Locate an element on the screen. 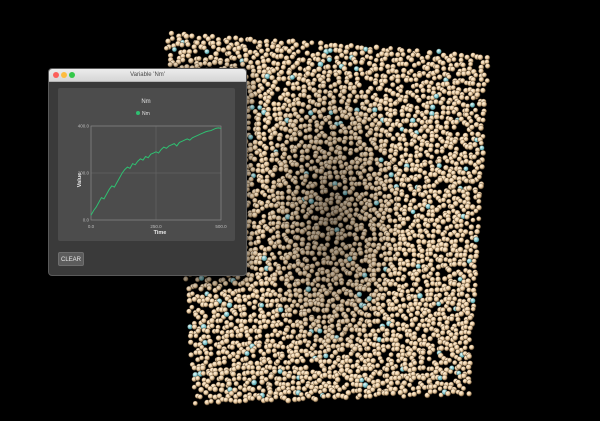 The height and width of the screenshot is (421, 600). window-title: Variable 'Nm' is located at coordinates (147, 75).